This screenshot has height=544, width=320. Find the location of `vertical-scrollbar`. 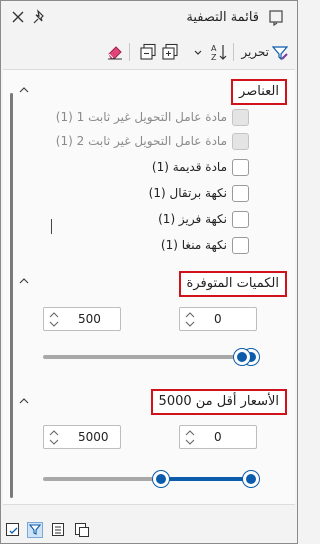

vertical-scrollbar is located at coordinates (11, 295).